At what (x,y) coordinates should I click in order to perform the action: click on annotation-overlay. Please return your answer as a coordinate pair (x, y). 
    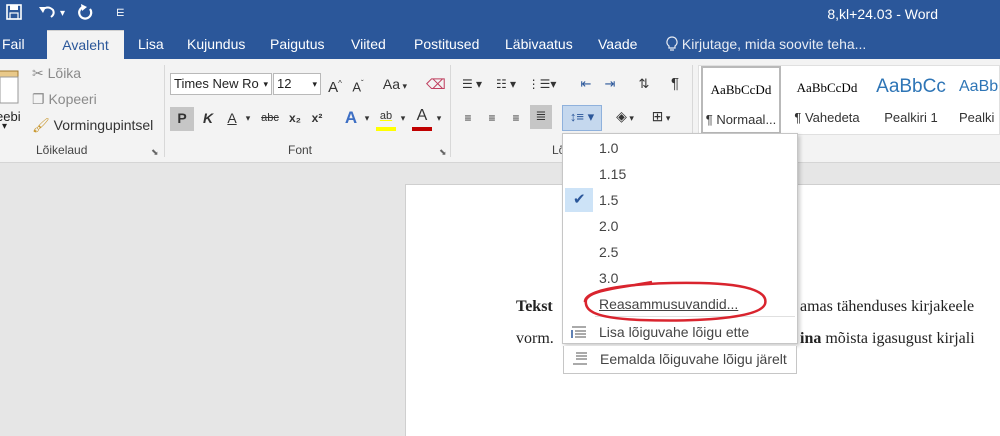
    Looking at the image, I should click on (675, 301).